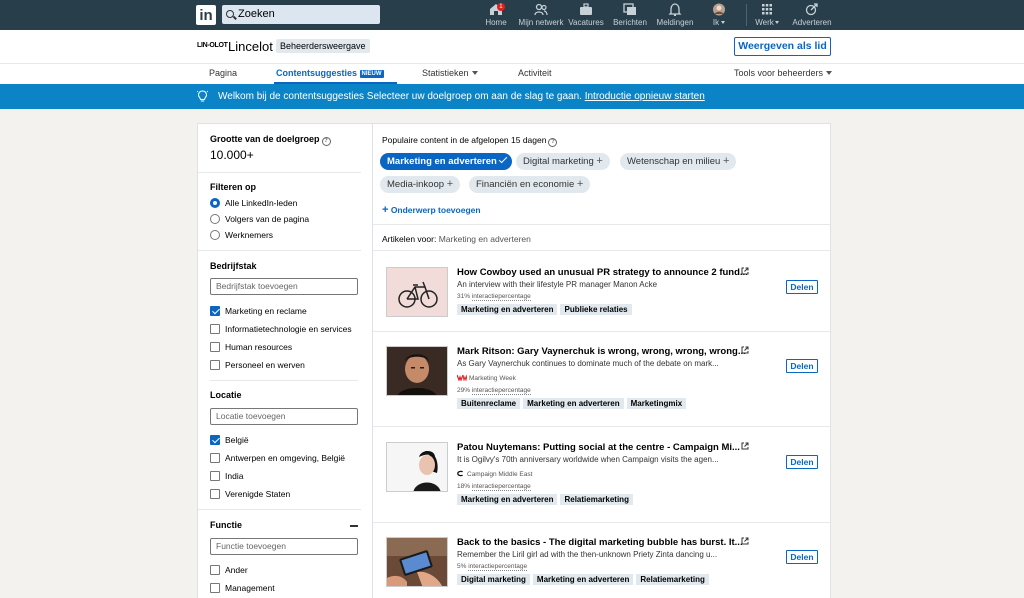 The width and height of the screenshot is (1024, 598). What do you see at coordinates (284, 286) in the screenshot?
I see `industry-input: Bedrijfstak toevoegen` at bounding box center [284, 286].